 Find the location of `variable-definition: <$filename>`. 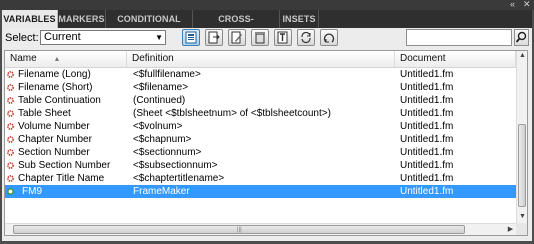

variable-definition: <$filename> is located at coordinates (161, 87).